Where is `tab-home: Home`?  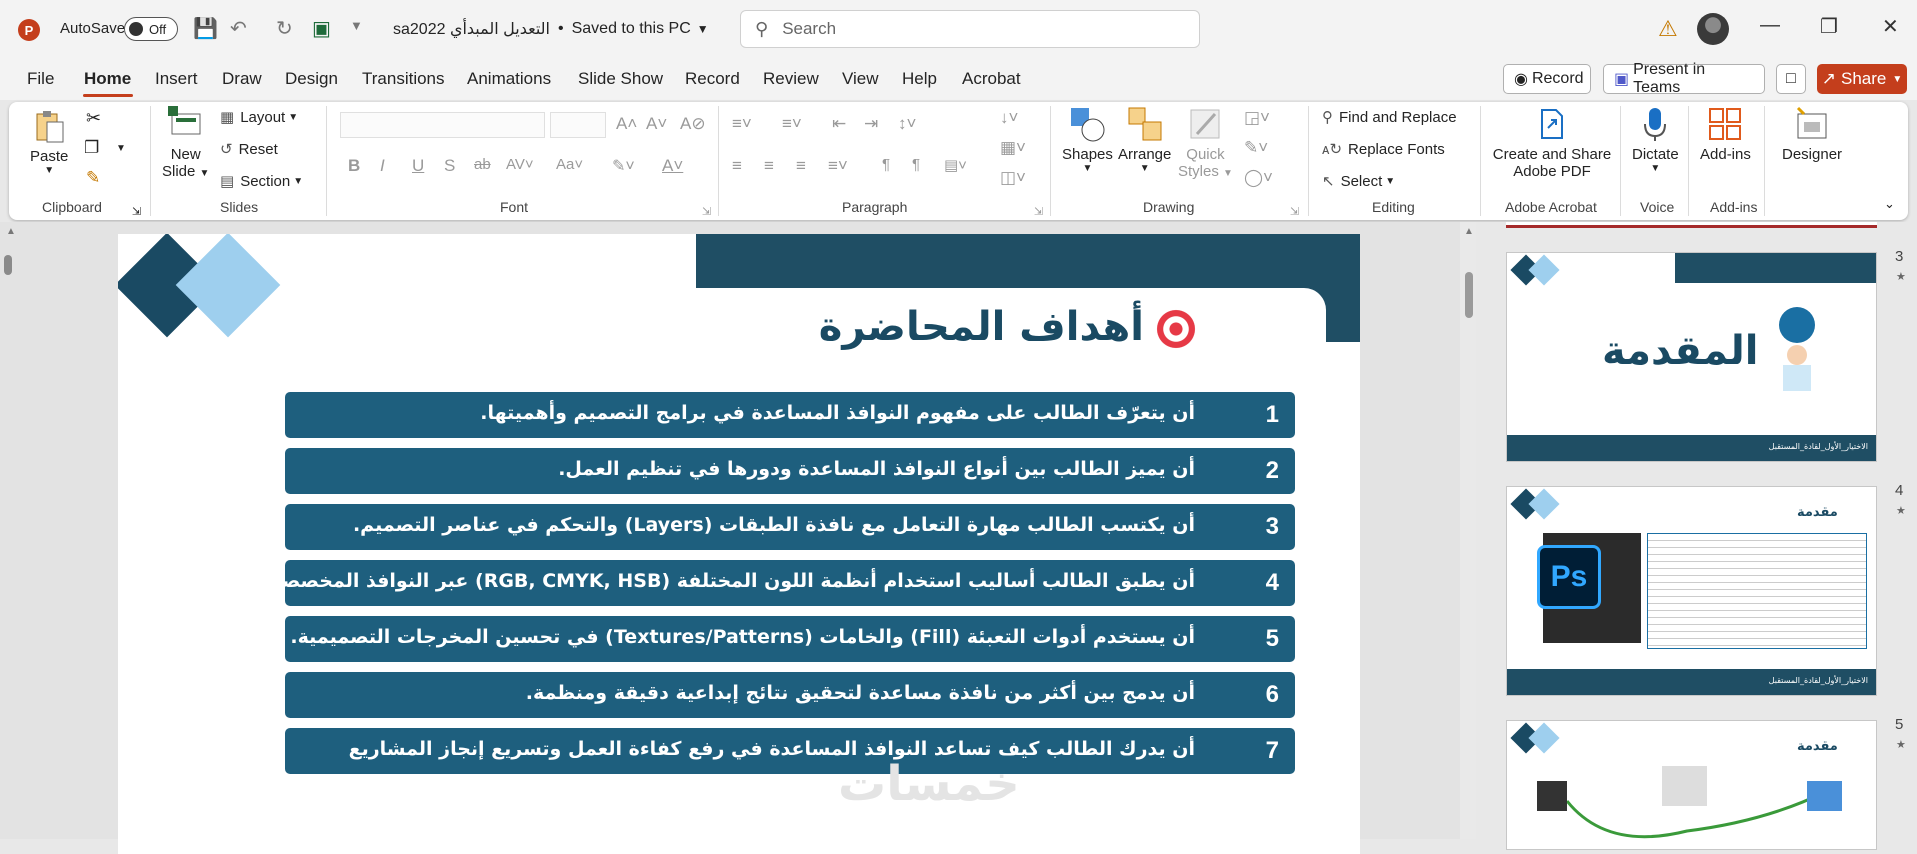 tab-home: Home is located at coordinates (107, 79).